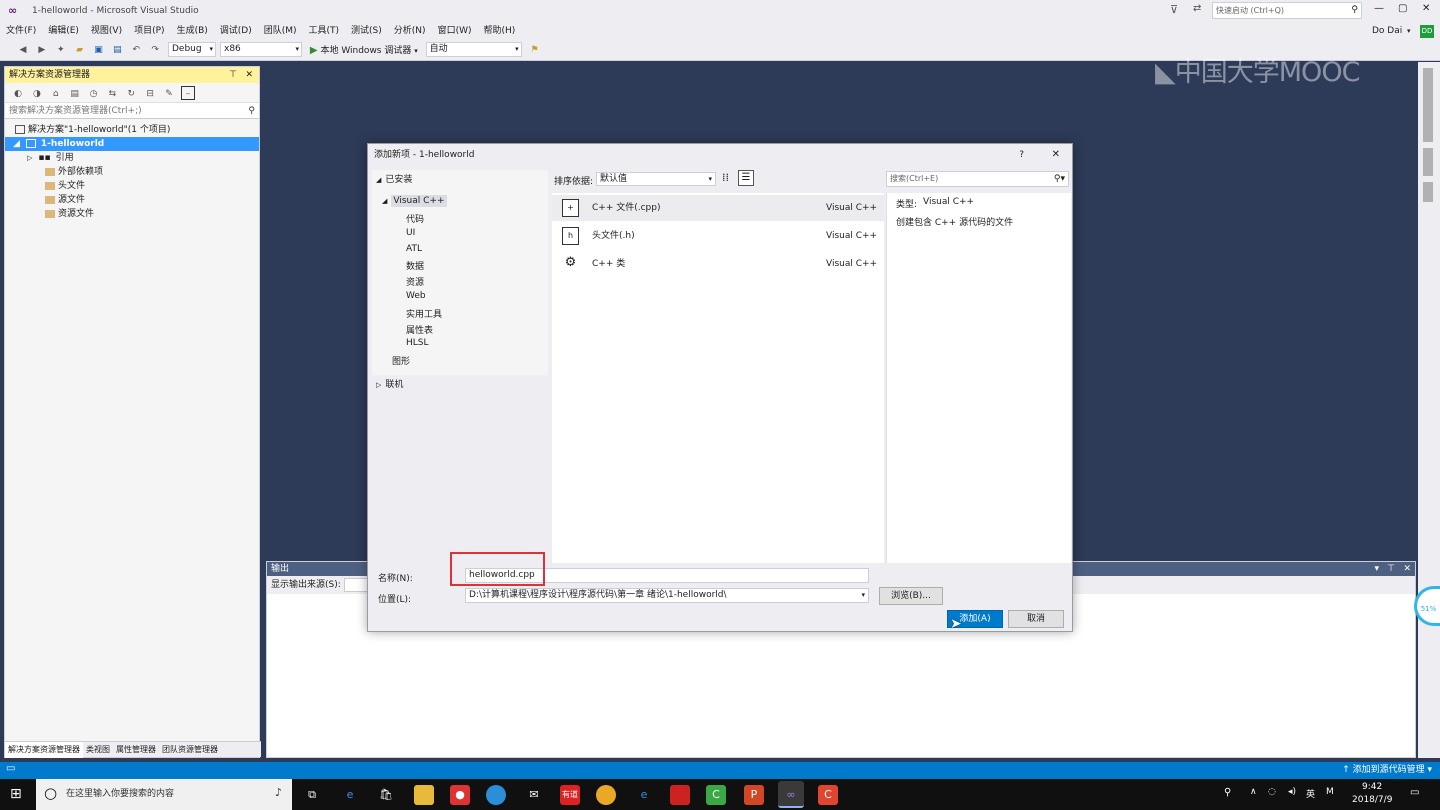 This screenshot has width=1440, height=810. Describe the element at coordinates (155, 50) in the screenshot. I see `redo-icon: ↷` at that location.